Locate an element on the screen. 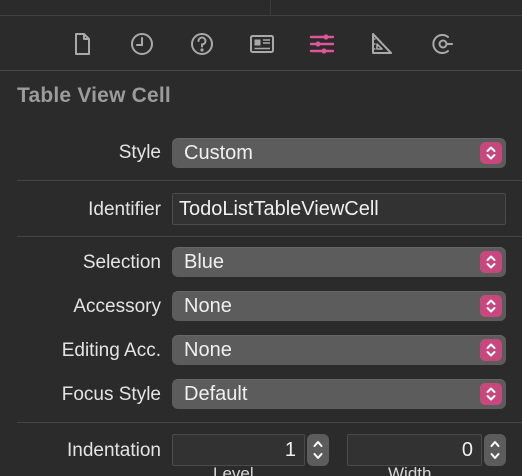 The image size is (522, 476). ruler-triangle-icon is located at coordinates (382, 43).